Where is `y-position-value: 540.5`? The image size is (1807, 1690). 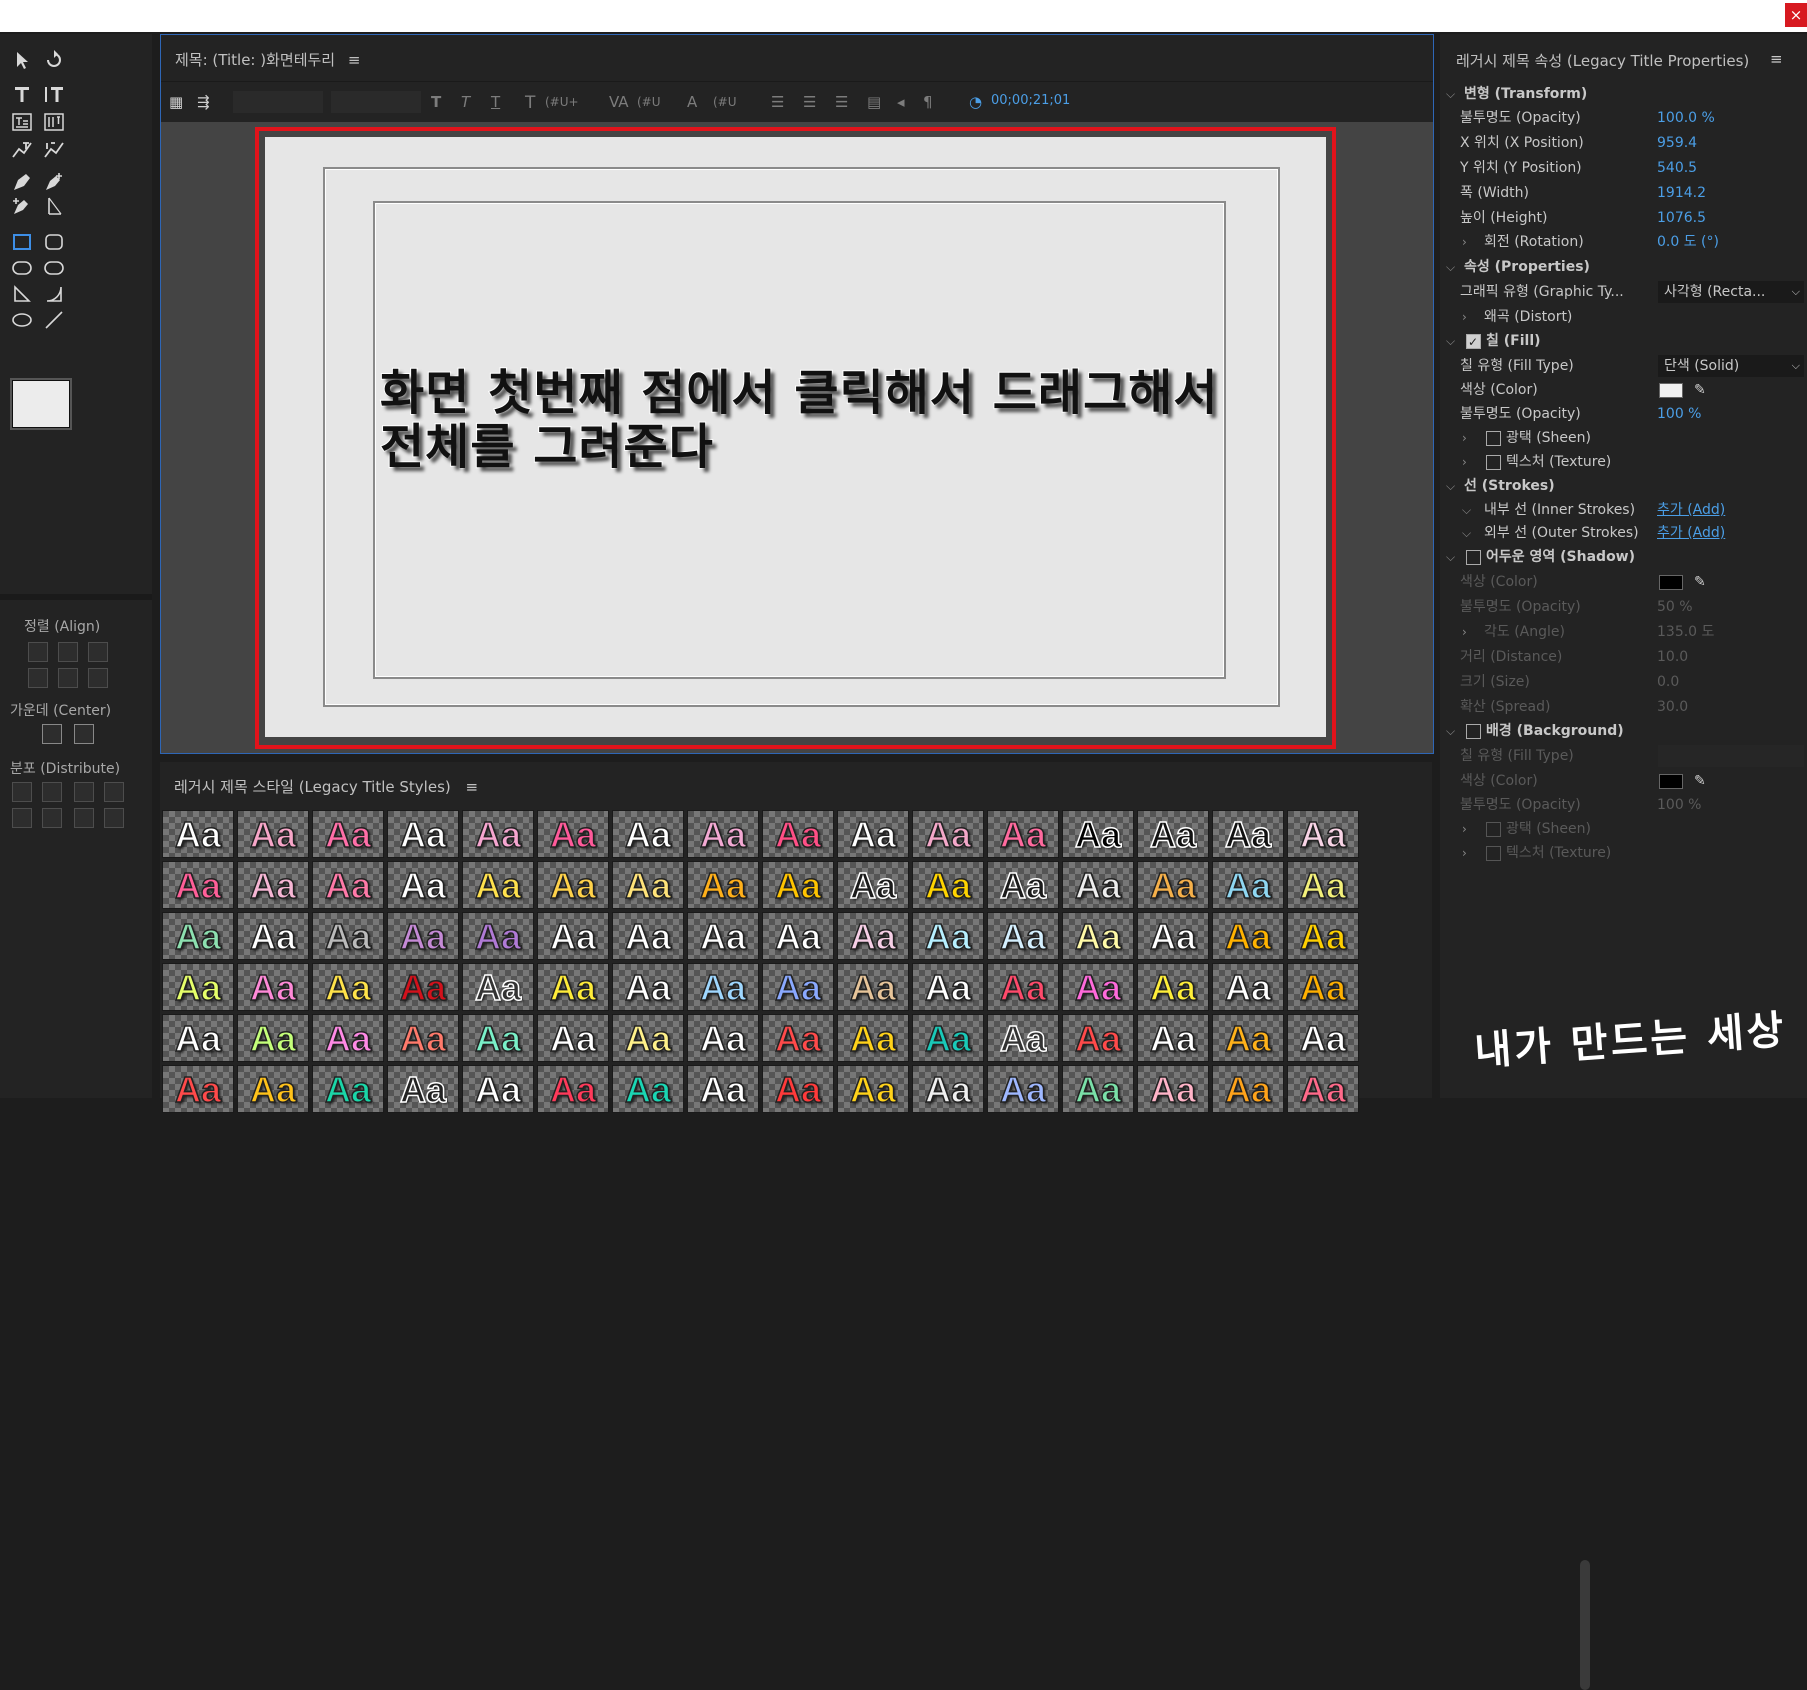 y-position-value: 540.5 is located at coordinates (1677, 168).